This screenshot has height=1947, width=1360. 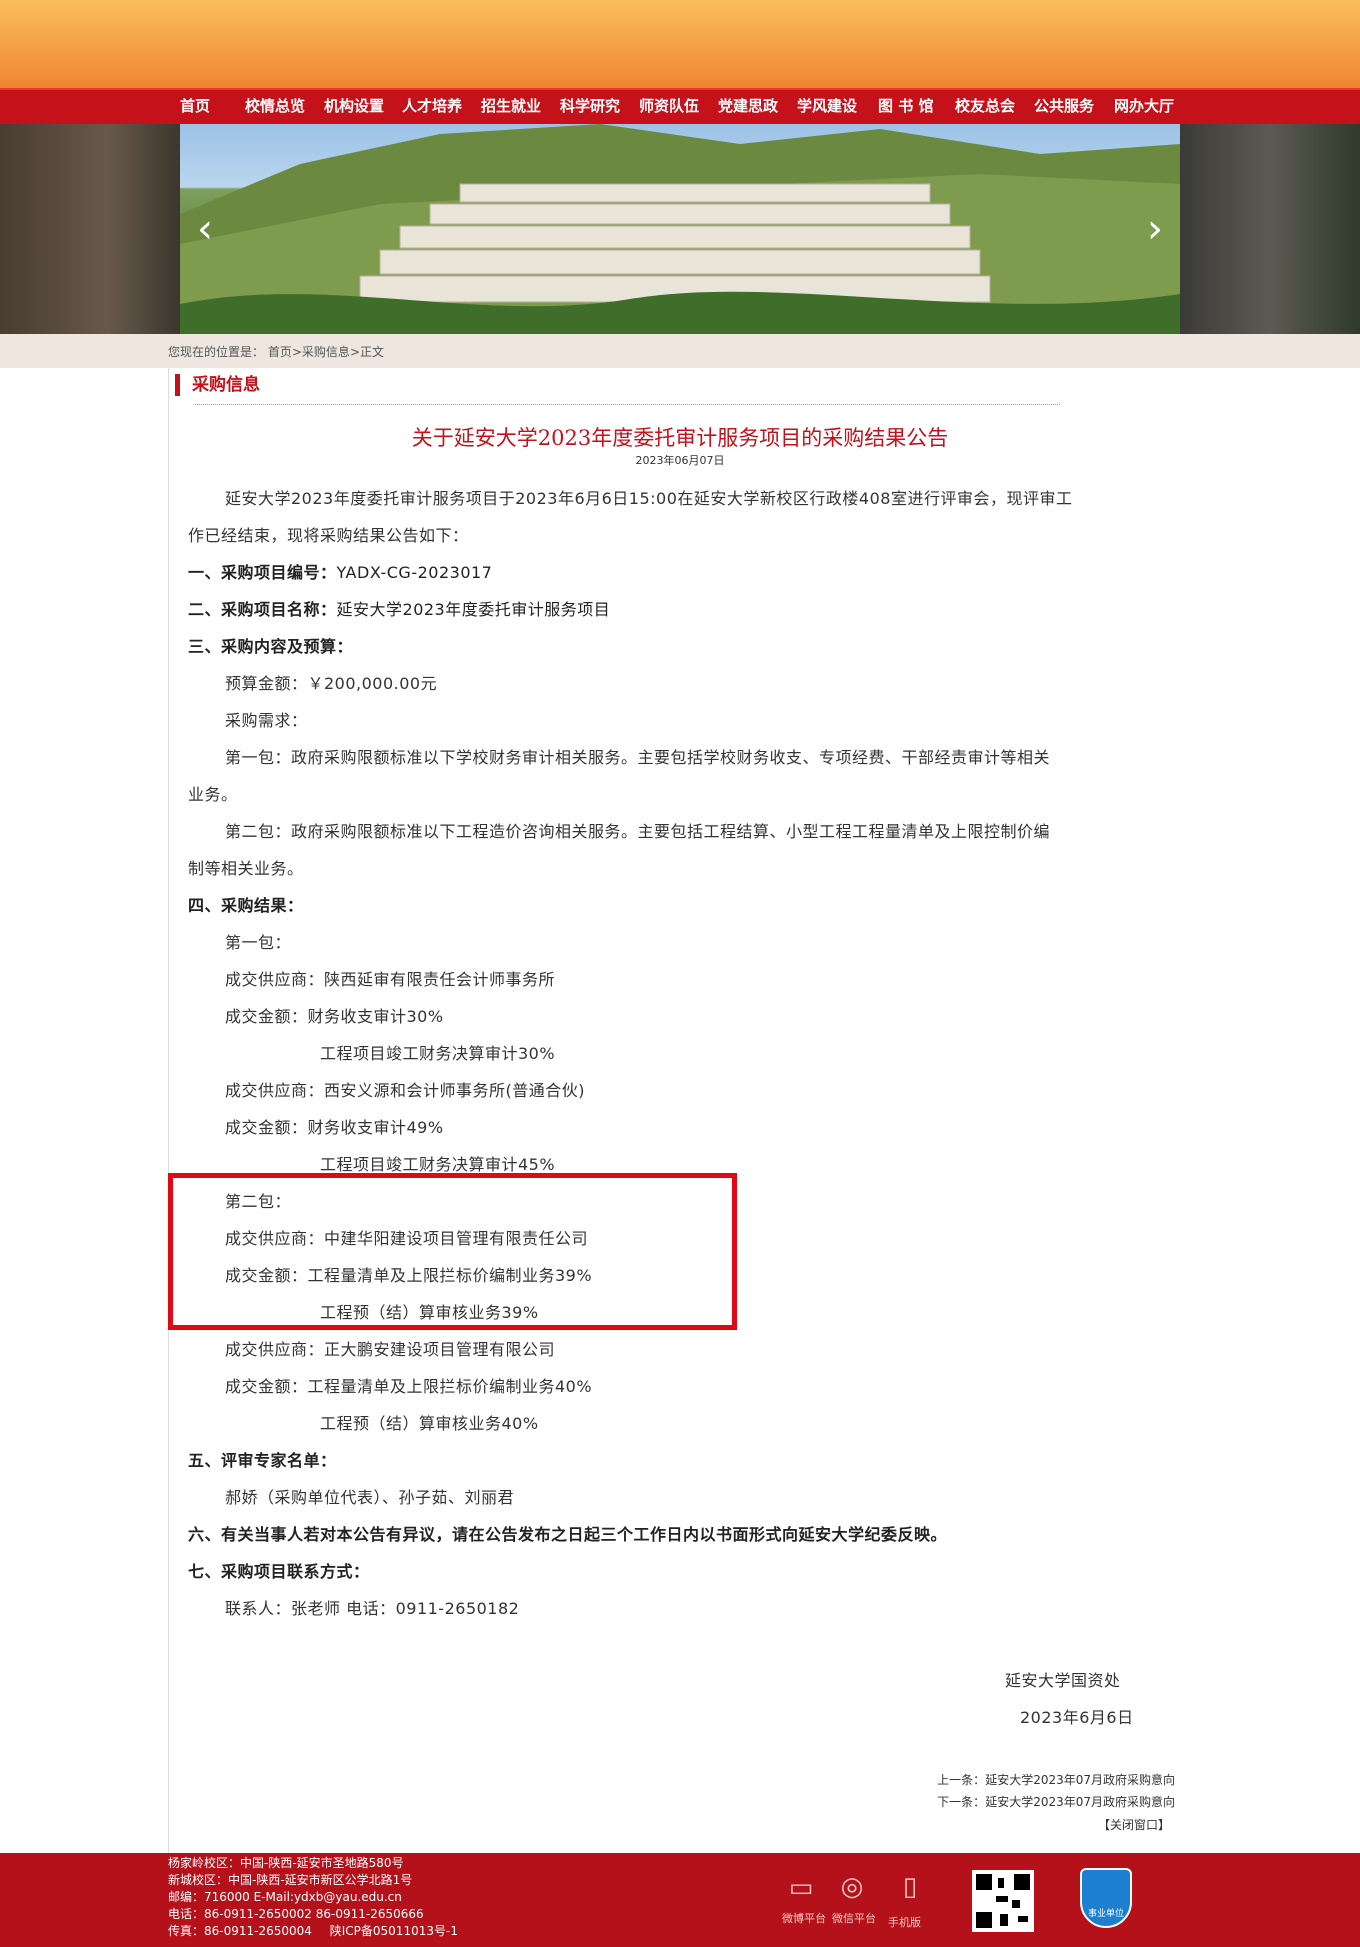 What do you see at coordinates (195, 105) in the screenshot?
I see `nav-item: 首页` at bounding box center [195, 105].